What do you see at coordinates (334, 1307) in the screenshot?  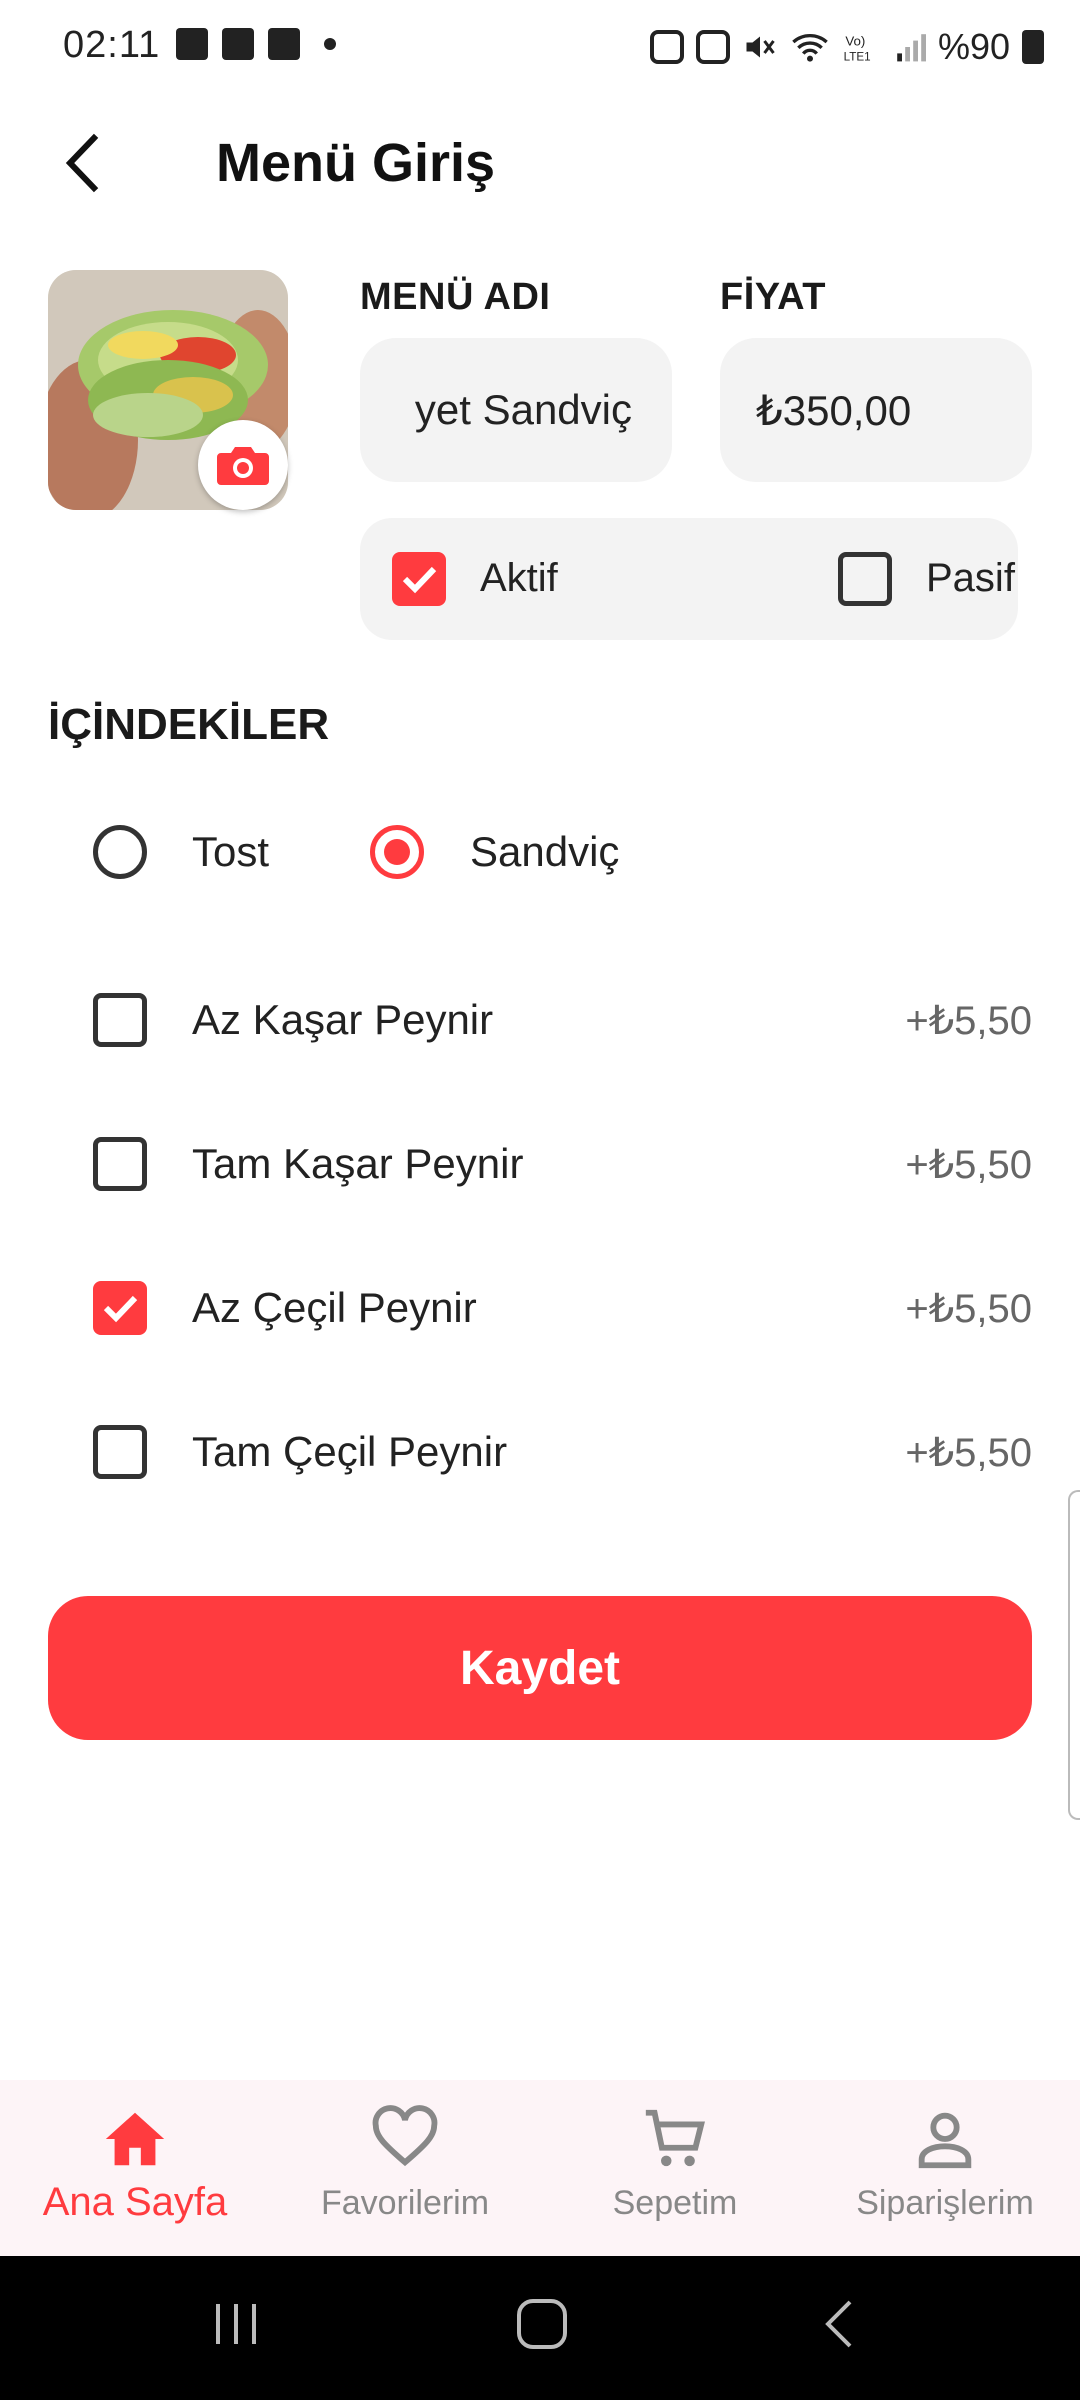 I see `extra-label-az-cecil: Az Çeçil Peynir` at bounding box center [334, 1307].